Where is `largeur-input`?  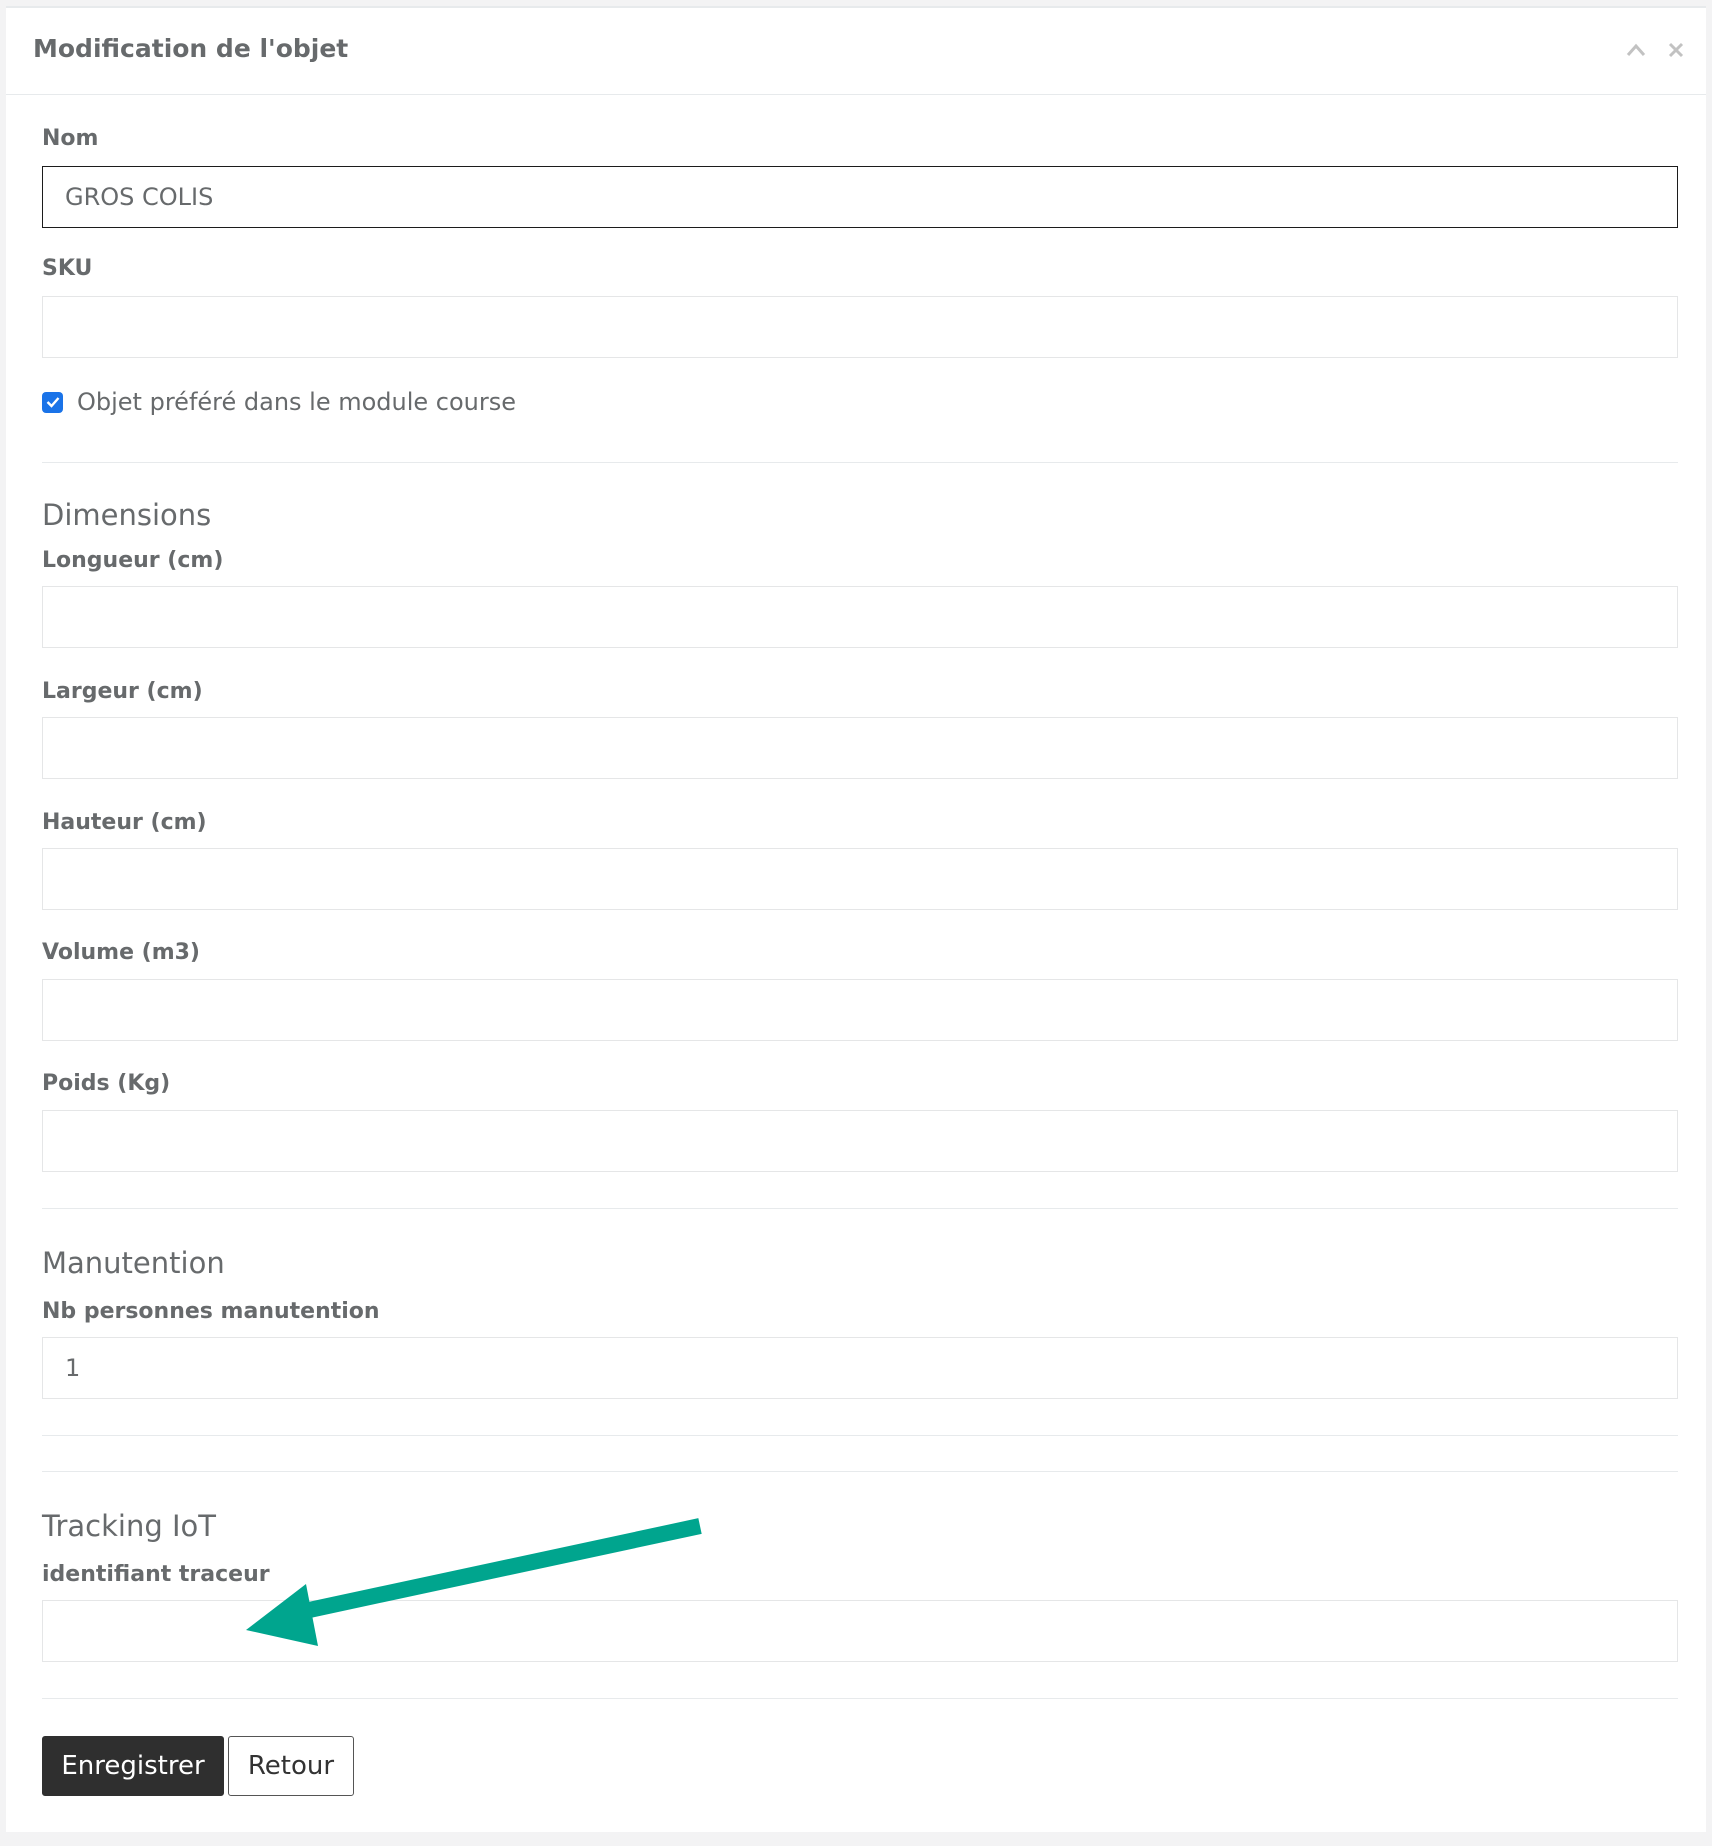 largeur-input is located at coordinates (860, 748).